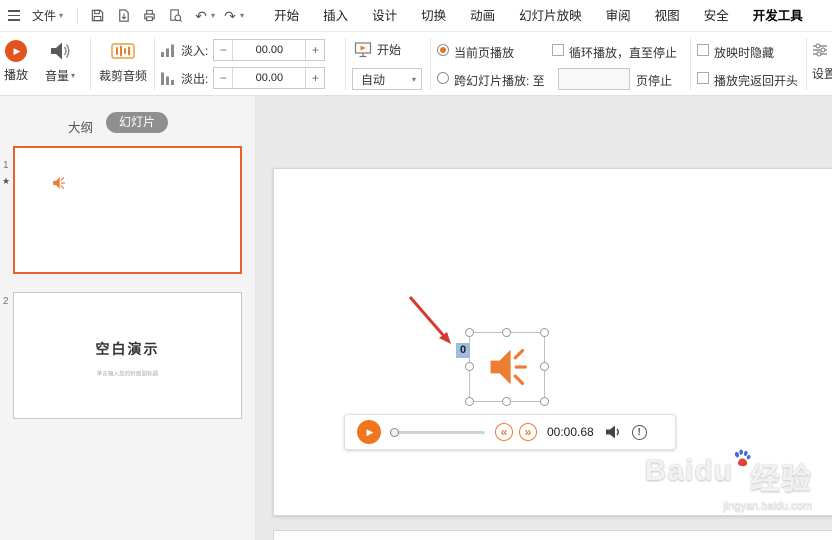 The image size is (832, 540). What do you see at coordinates (213, 15) in the screenshot?
I see `undo-options-chevron-icon: ▾` at bounding box center [213, 15].